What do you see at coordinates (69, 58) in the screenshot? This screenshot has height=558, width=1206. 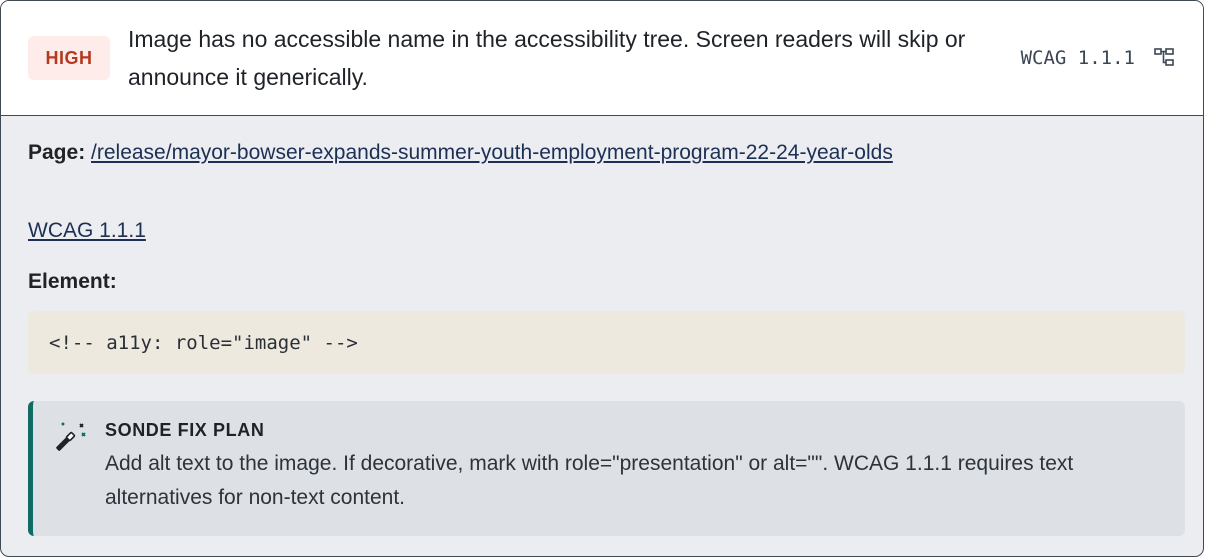 I see `severity-badge: HIGH` at bounding box center [69, 58].